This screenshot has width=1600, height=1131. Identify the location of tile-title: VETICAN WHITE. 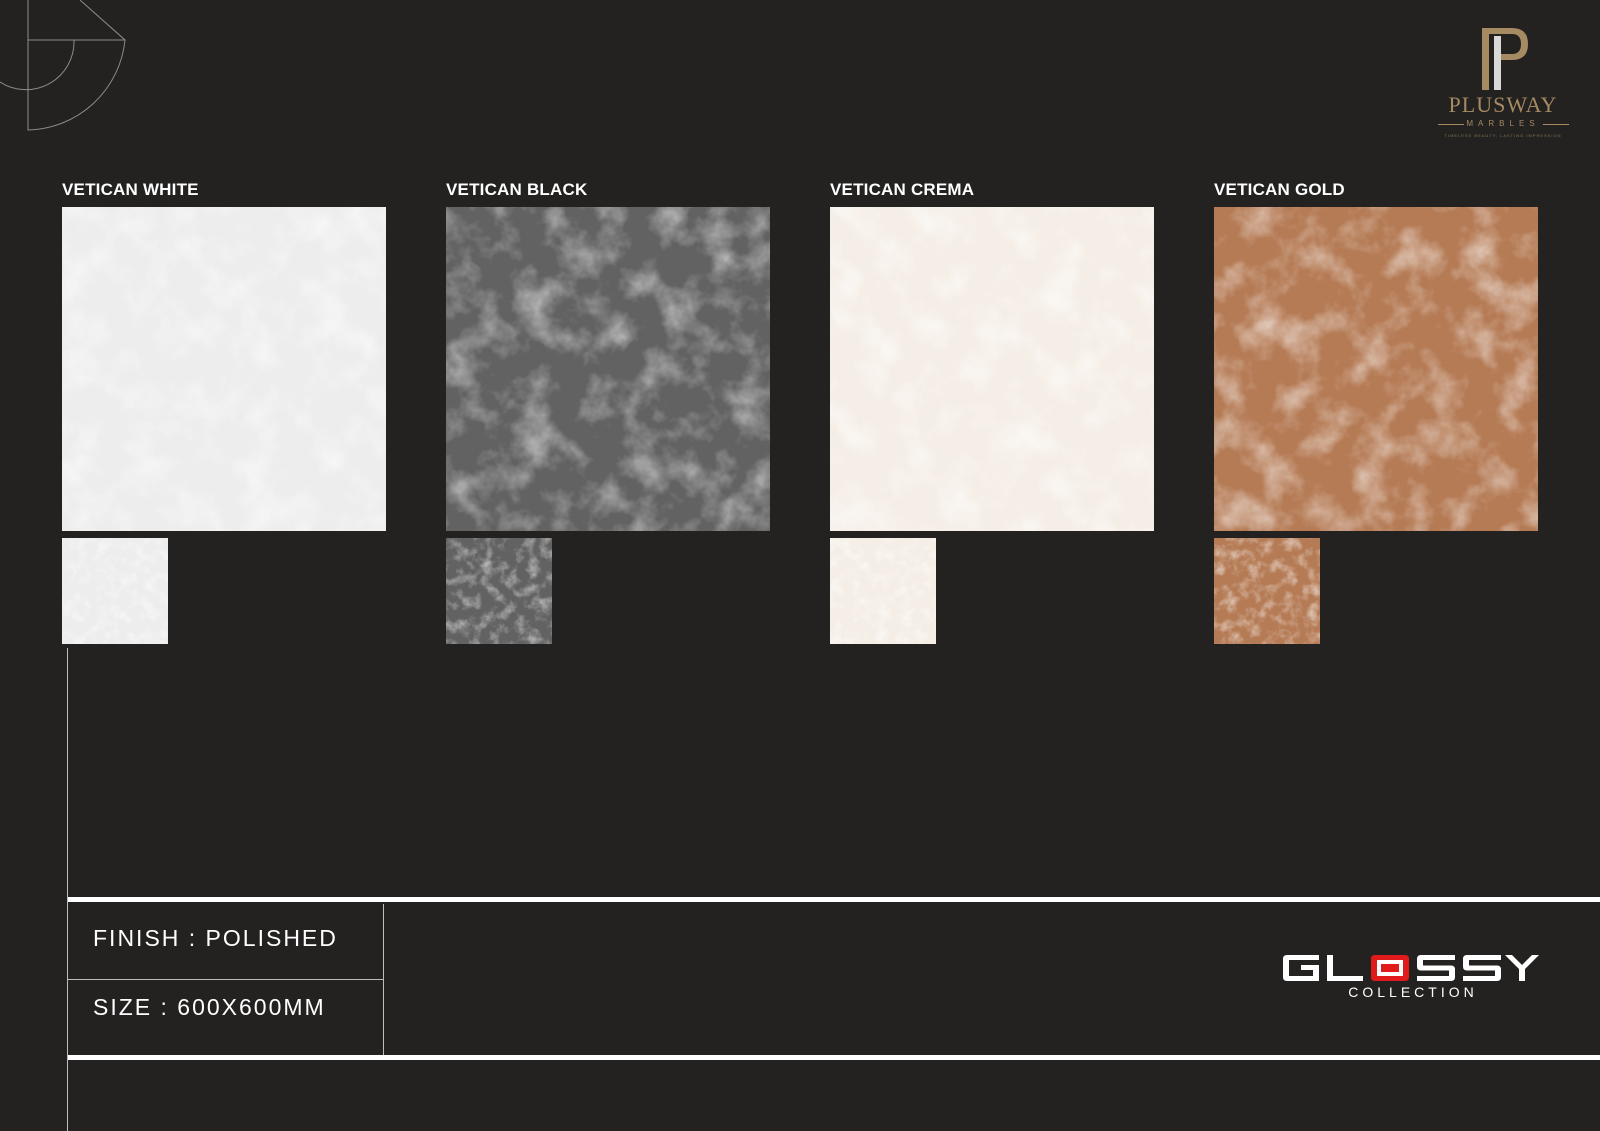
(130, 189).